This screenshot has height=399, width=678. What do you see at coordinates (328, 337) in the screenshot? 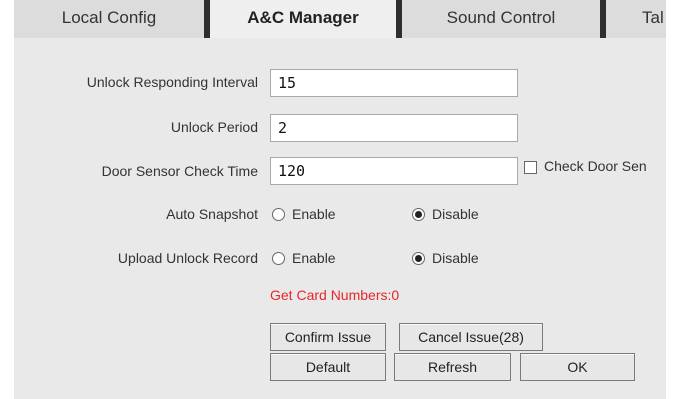
I see `confirm-issue-button: Confirm Issue` at bounding box center [328, 337].